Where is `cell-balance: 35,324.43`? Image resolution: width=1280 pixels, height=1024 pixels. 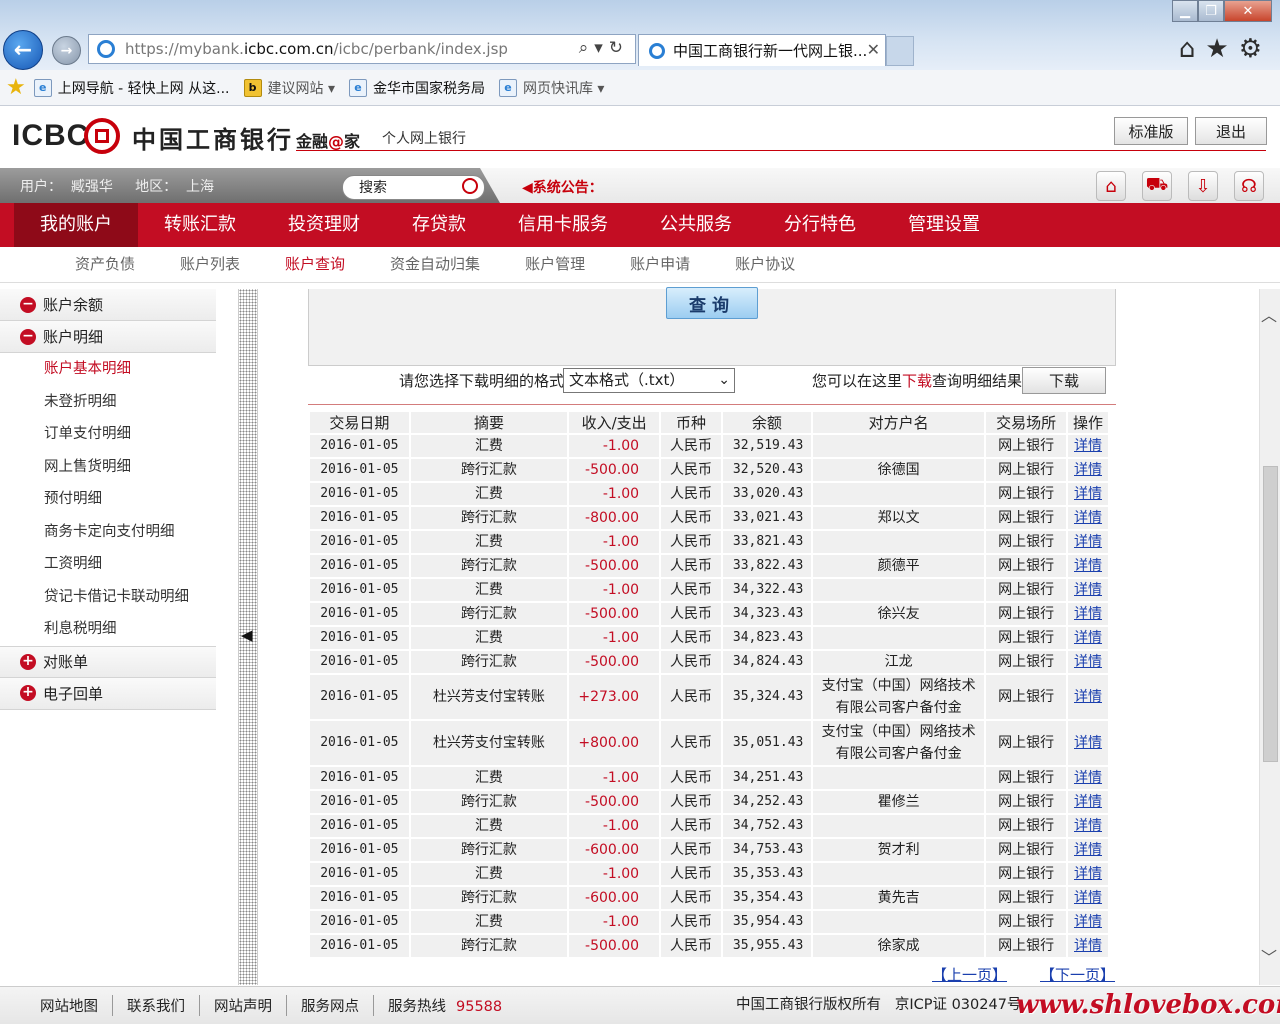 cell-balance: 35,324.43 is located at coordinates (766, 696).